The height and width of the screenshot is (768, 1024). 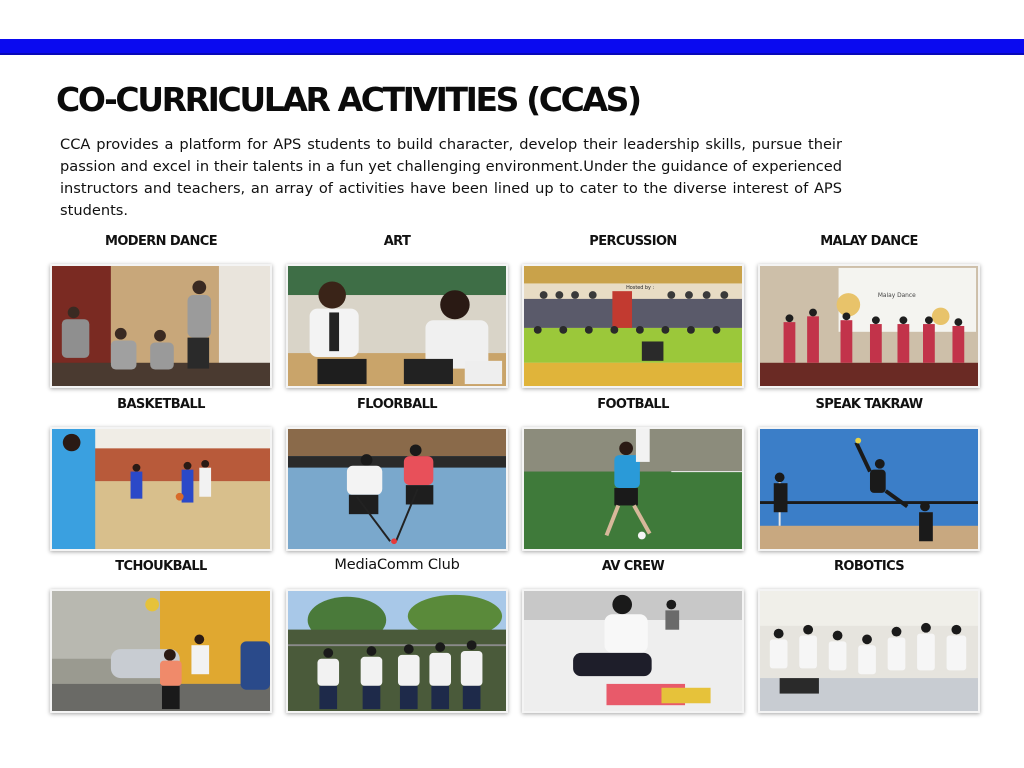 What do you see at coordinates (512, 47) in the screenshot?
I see `top-accent-bar` at bounding box center [512, 47].